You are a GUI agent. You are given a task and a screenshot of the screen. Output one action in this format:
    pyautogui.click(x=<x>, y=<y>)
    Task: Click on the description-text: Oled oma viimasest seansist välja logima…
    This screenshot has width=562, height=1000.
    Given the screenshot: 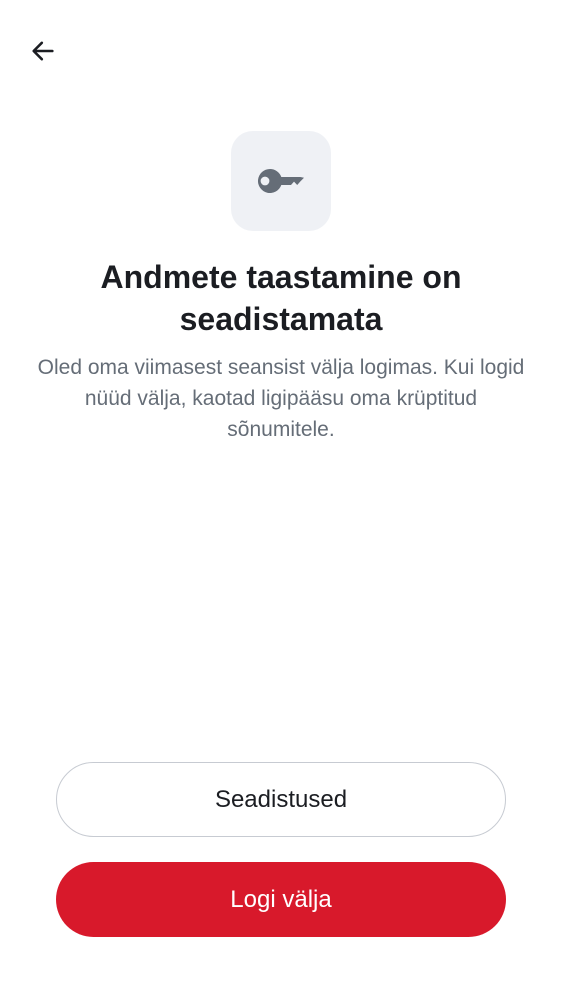 What is the action you would take?
    pyautogui.click(x=281, y=398)
    